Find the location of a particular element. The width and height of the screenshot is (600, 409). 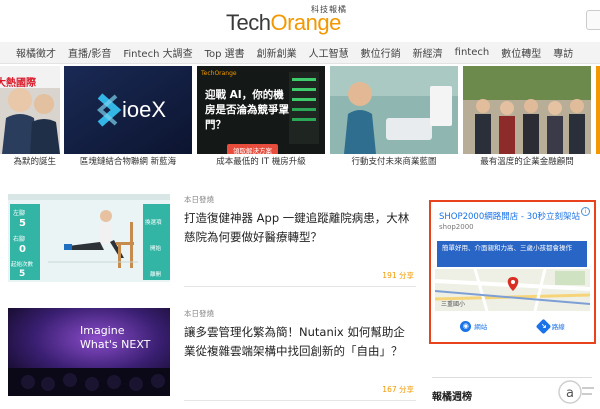

slide-photo-payment is located at coordinates (394, 110).